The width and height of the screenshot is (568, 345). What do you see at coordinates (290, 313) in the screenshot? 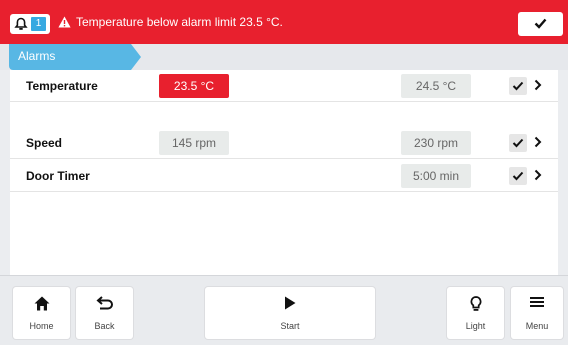
I see `start-button: Start` at bounding box center [290, 313].